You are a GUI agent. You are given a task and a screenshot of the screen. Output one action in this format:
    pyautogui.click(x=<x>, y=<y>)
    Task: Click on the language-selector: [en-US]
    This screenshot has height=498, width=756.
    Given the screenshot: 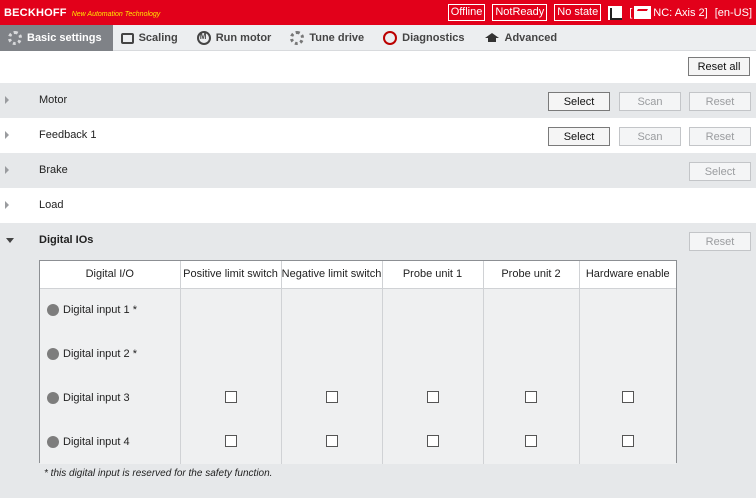 What is the action you would take?
    pyautogui.click(x=733, y=13)
    